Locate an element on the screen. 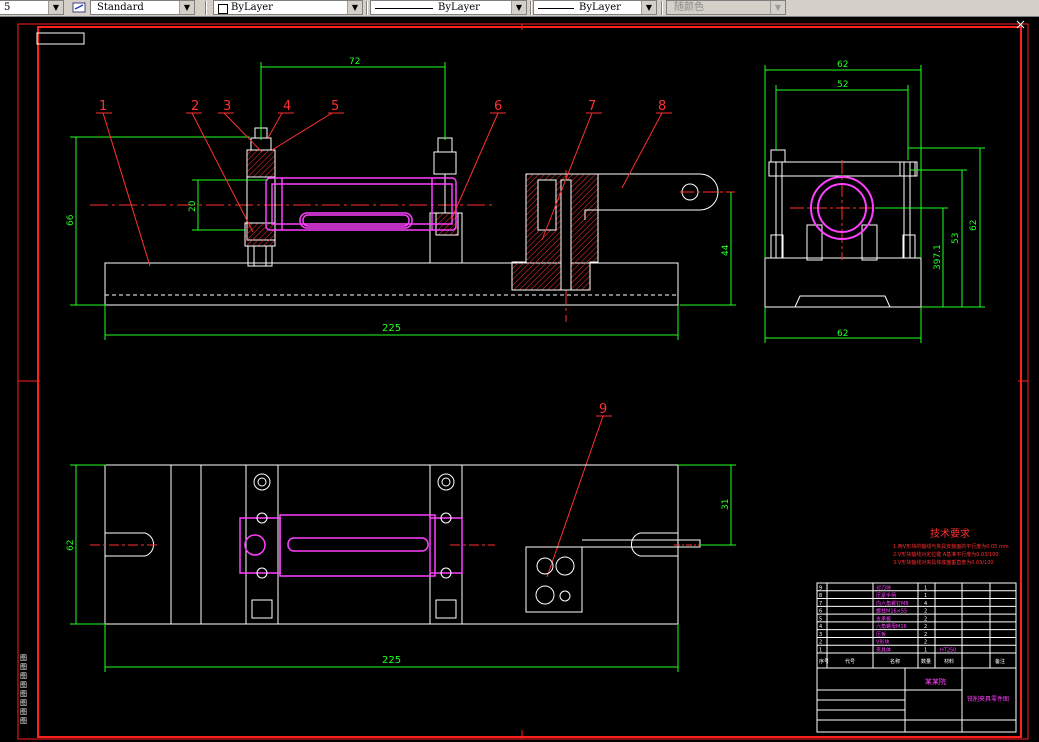 The width and height of the screenshot is (1039, 742). balloon-1: 1 is located at coordinates (103, 106).